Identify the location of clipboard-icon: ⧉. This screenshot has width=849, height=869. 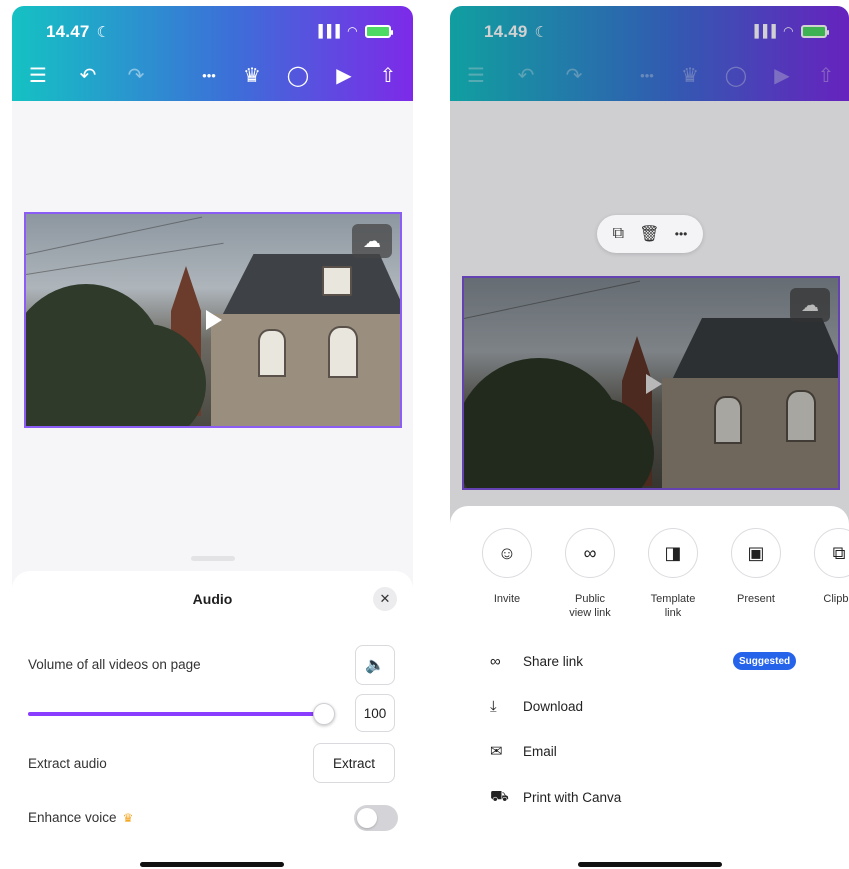
(831, 553).